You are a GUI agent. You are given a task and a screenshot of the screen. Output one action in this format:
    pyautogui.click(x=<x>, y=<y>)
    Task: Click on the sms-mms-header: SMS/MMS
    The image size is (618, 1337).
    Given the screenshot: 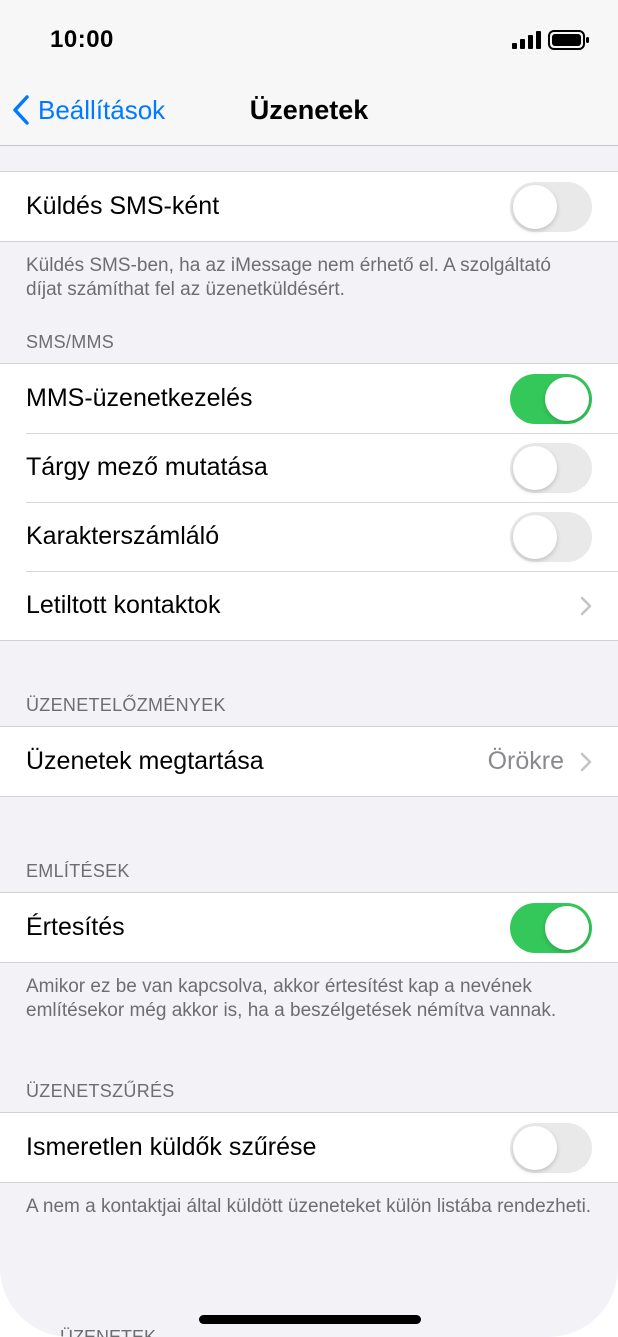 What is the action you would take?
    pyautogui.click(x=70, y=342)
    